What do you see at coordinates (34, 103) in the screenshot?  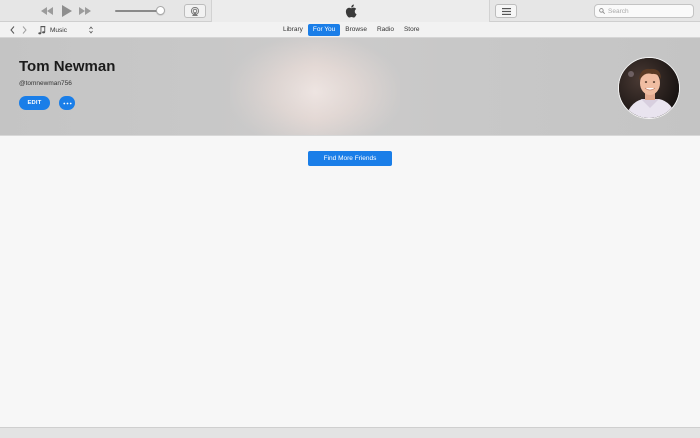 I see `edit-profile-button: EDIT` at bounding box center [34, 103].